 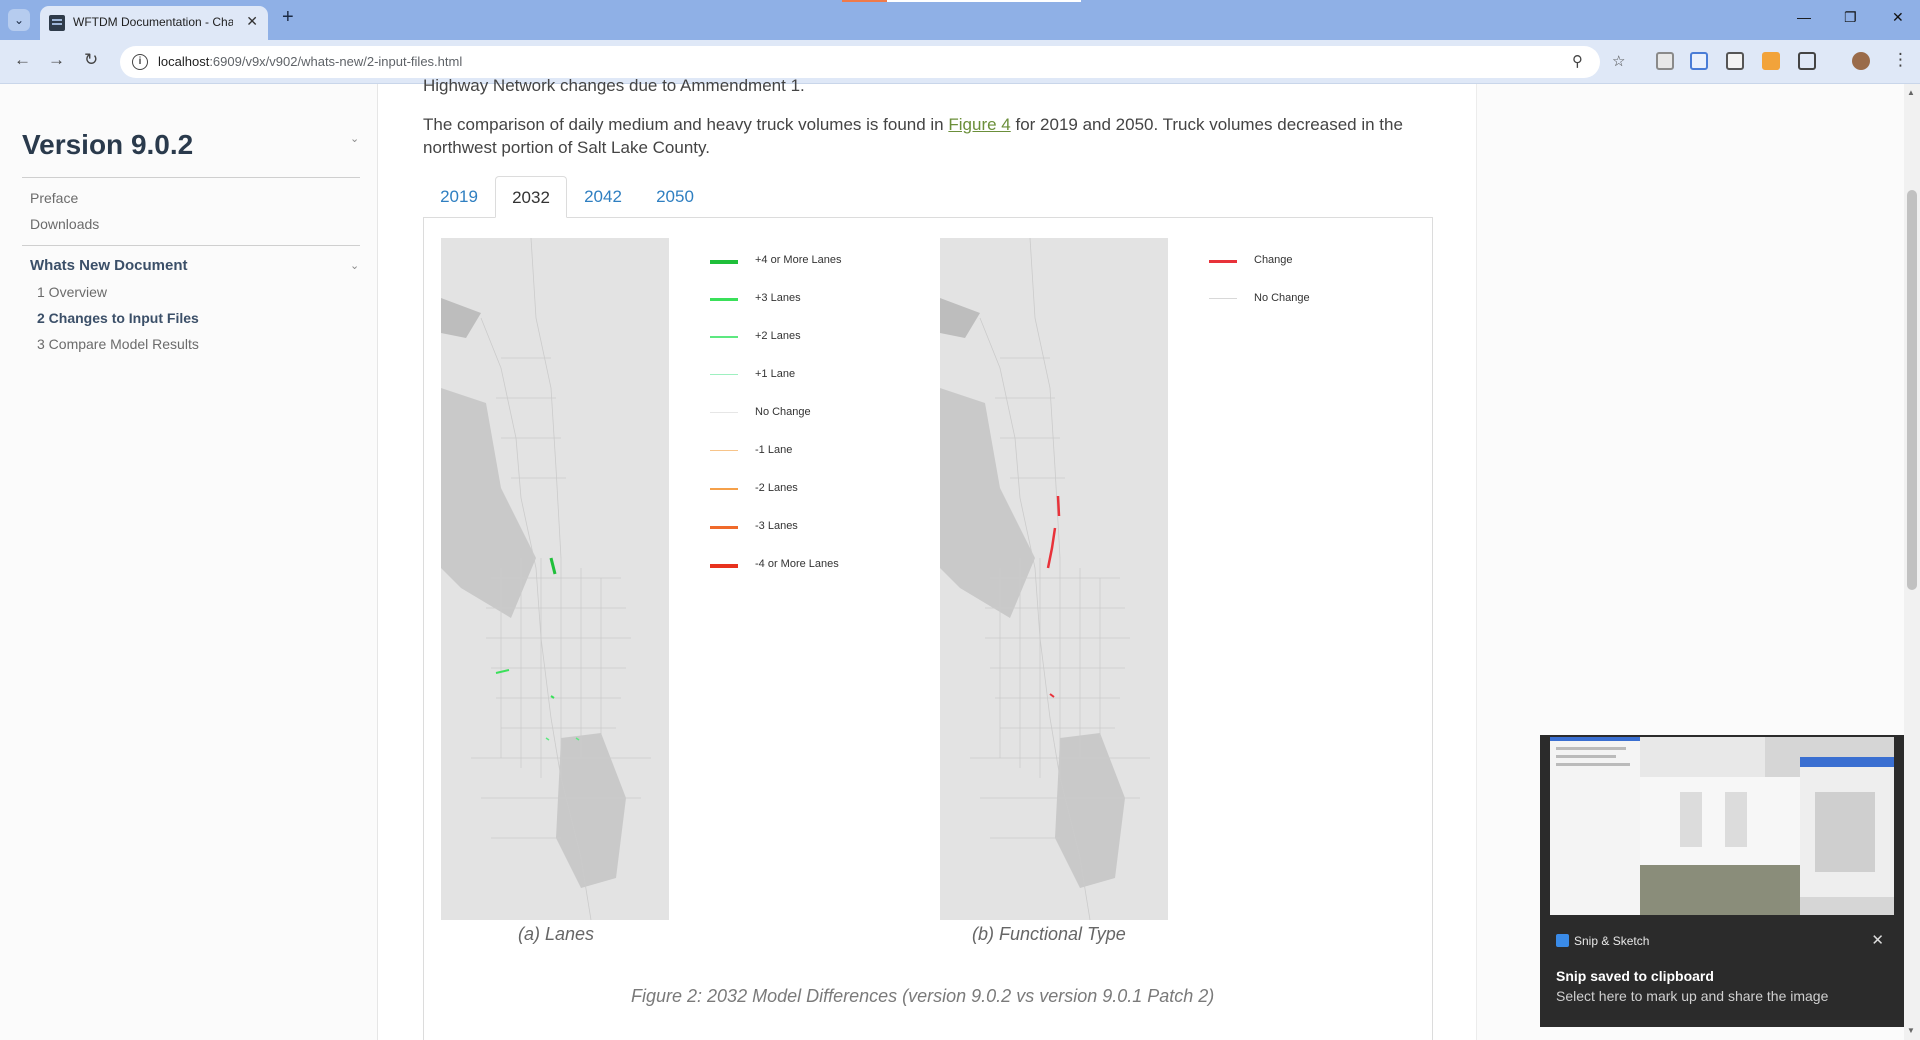 I want to click on notification-app-name: Snip & Sketch, so click(x=1612, y=941).